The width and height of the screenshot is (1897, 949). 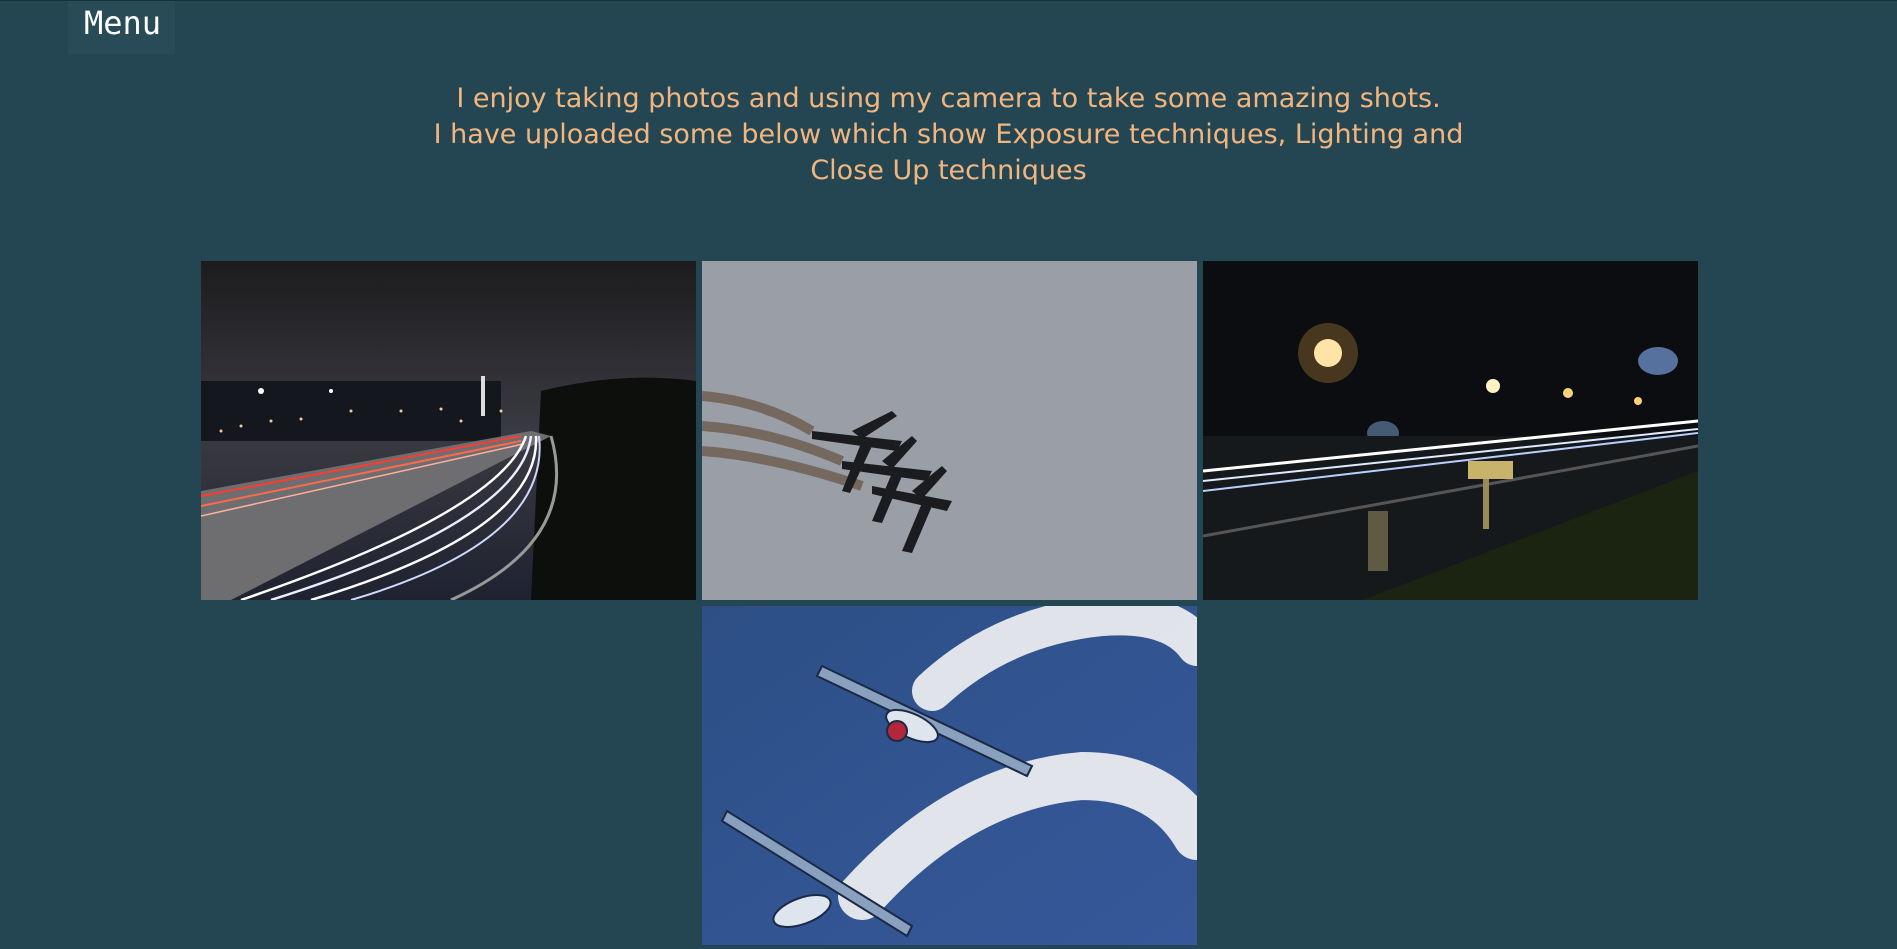 I want to click on aerobatic-planes-image, so click(x=949, y=775).